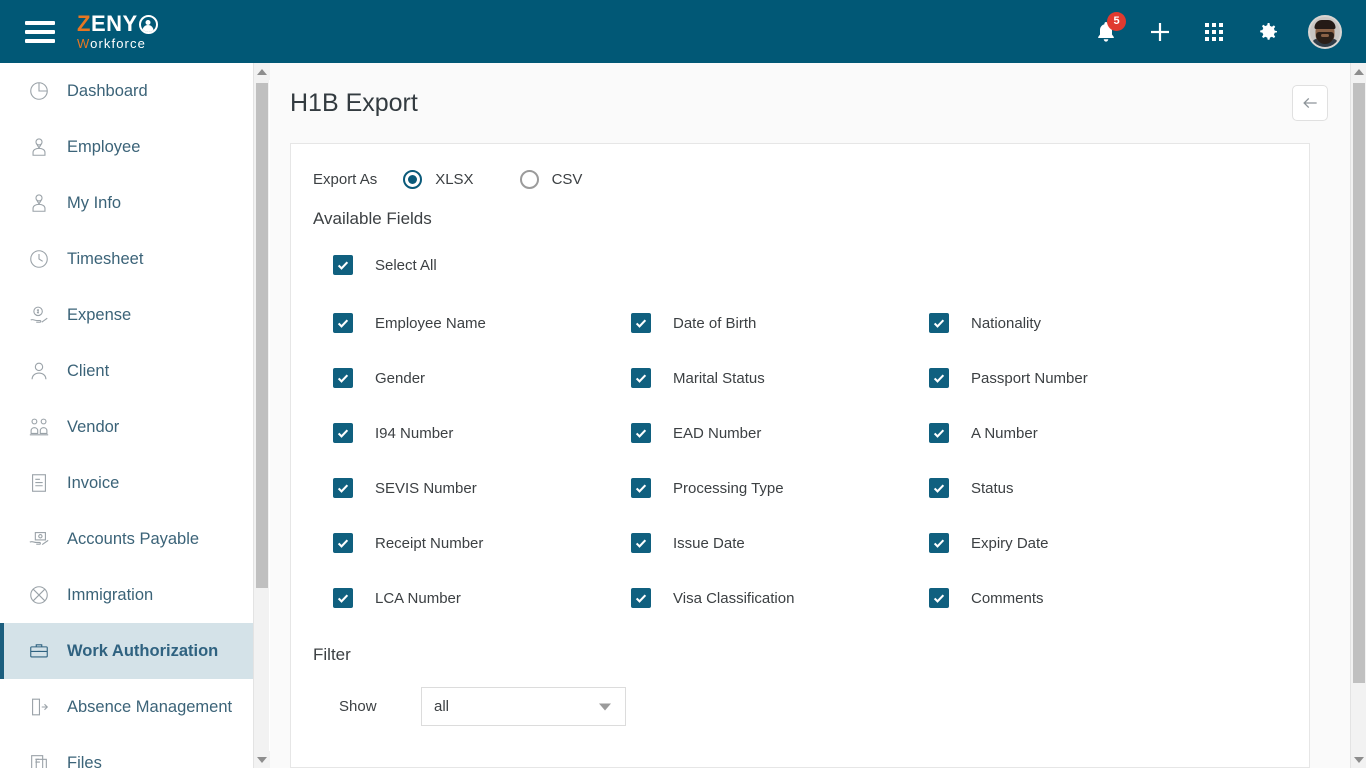 This screenshot has height=768, width=1366. What do you see at coordinates (482, 378) in the screenshot?
I see `field-checkbox-item: Gender` at bounding box center [482, 378].